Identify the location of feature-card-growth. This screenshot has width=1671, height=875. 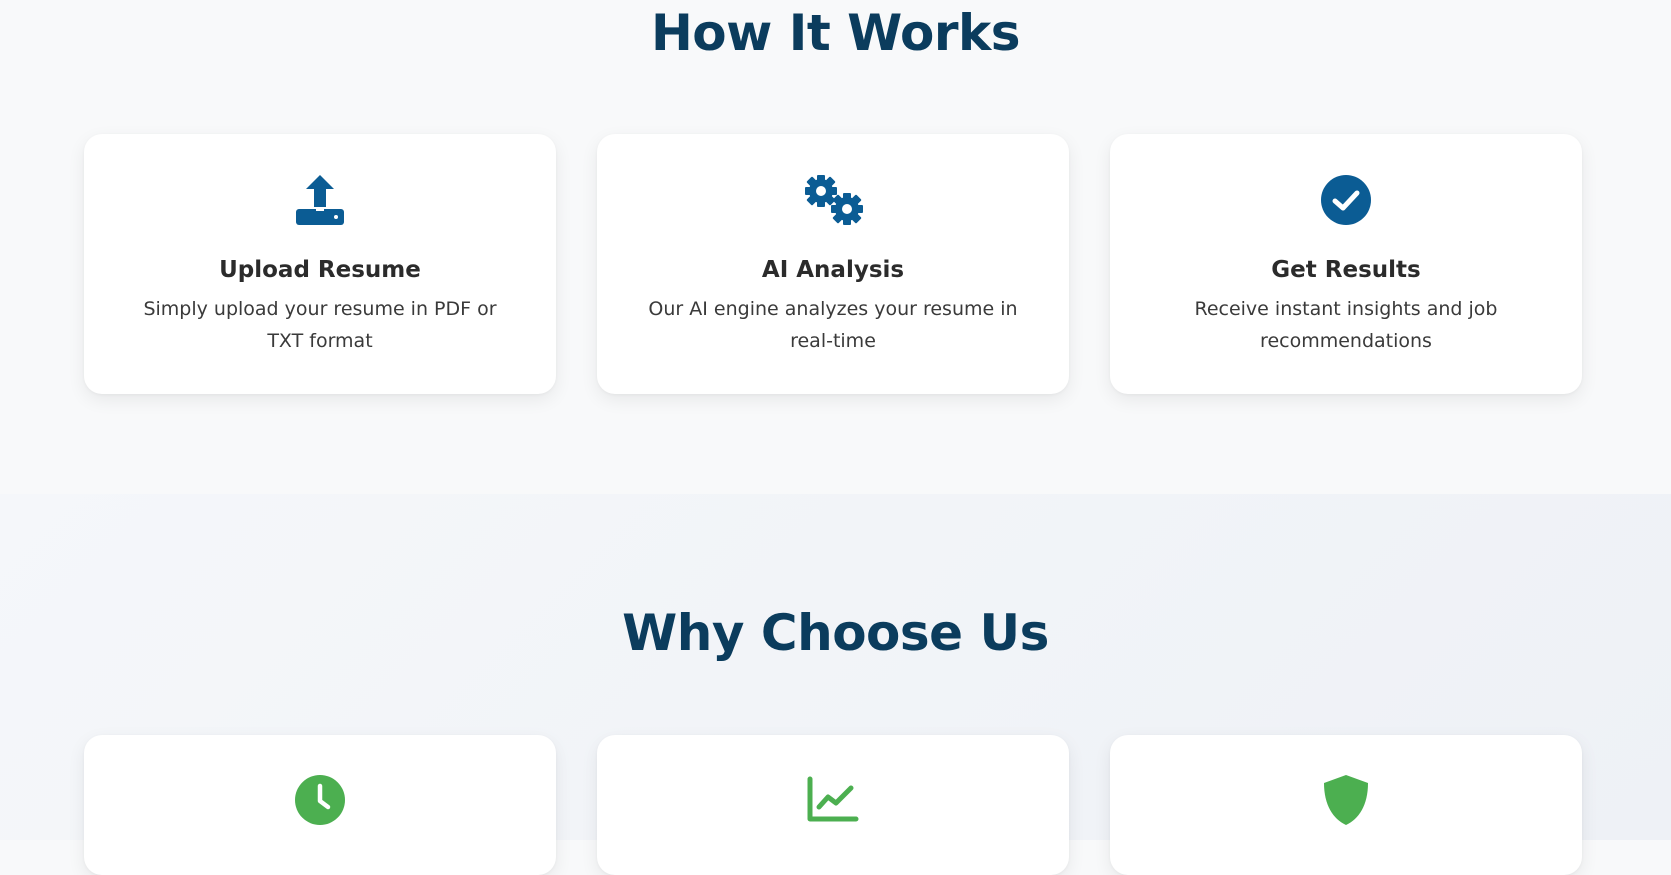
(833, 805).